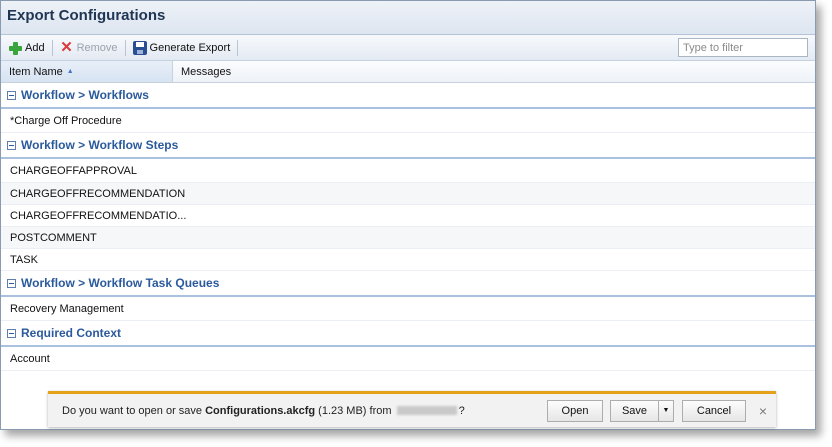  What do you see at coordinates (71, 333) in the screenshot?
I see `group-title: Required Context` at bounding box center [71, 333].